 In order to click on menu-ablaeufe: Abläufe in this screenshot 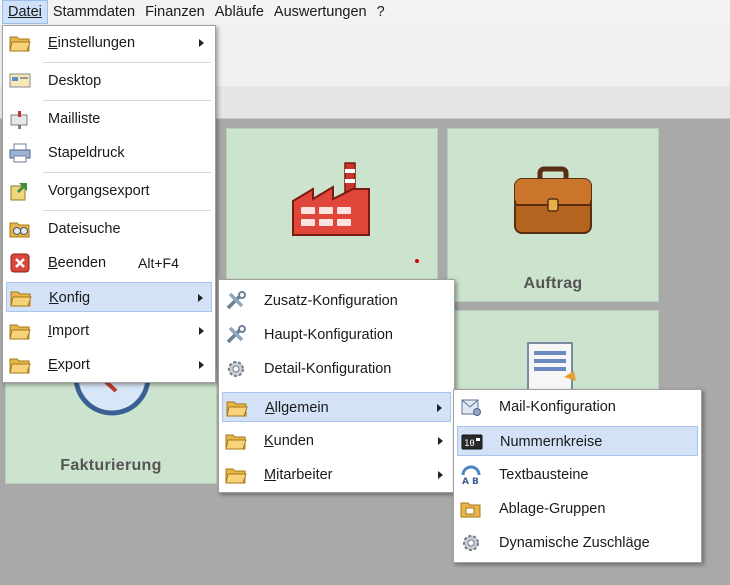, I will do `click(239, 12)`.